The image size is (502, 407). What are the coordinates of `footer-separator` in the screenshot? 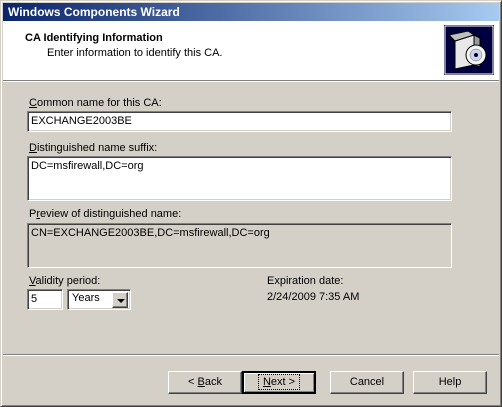 It's located at (251, 355).